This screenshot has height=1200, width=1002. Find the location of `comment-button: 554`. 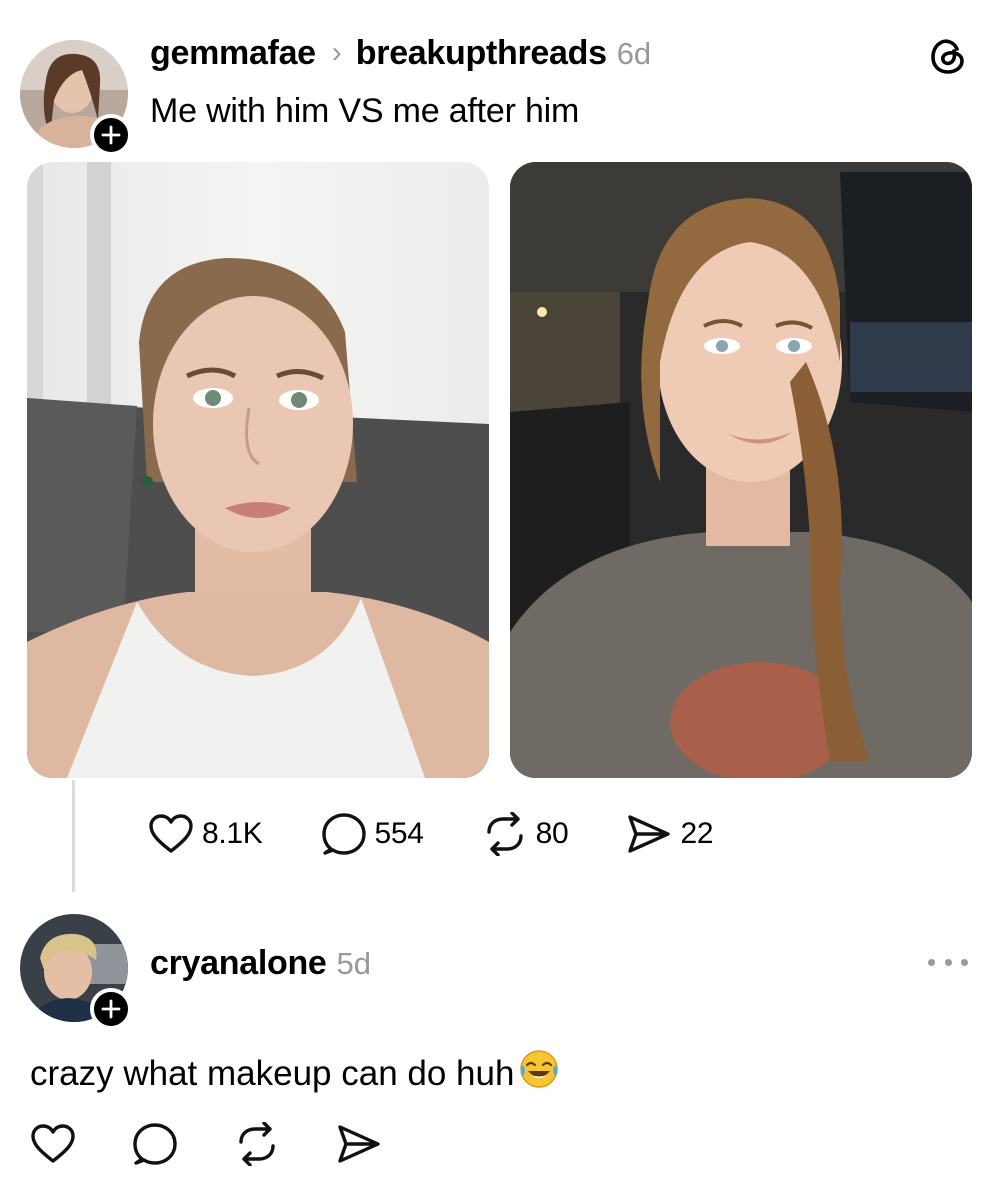

comment-button: 554 is located at coordinates (372, 834).